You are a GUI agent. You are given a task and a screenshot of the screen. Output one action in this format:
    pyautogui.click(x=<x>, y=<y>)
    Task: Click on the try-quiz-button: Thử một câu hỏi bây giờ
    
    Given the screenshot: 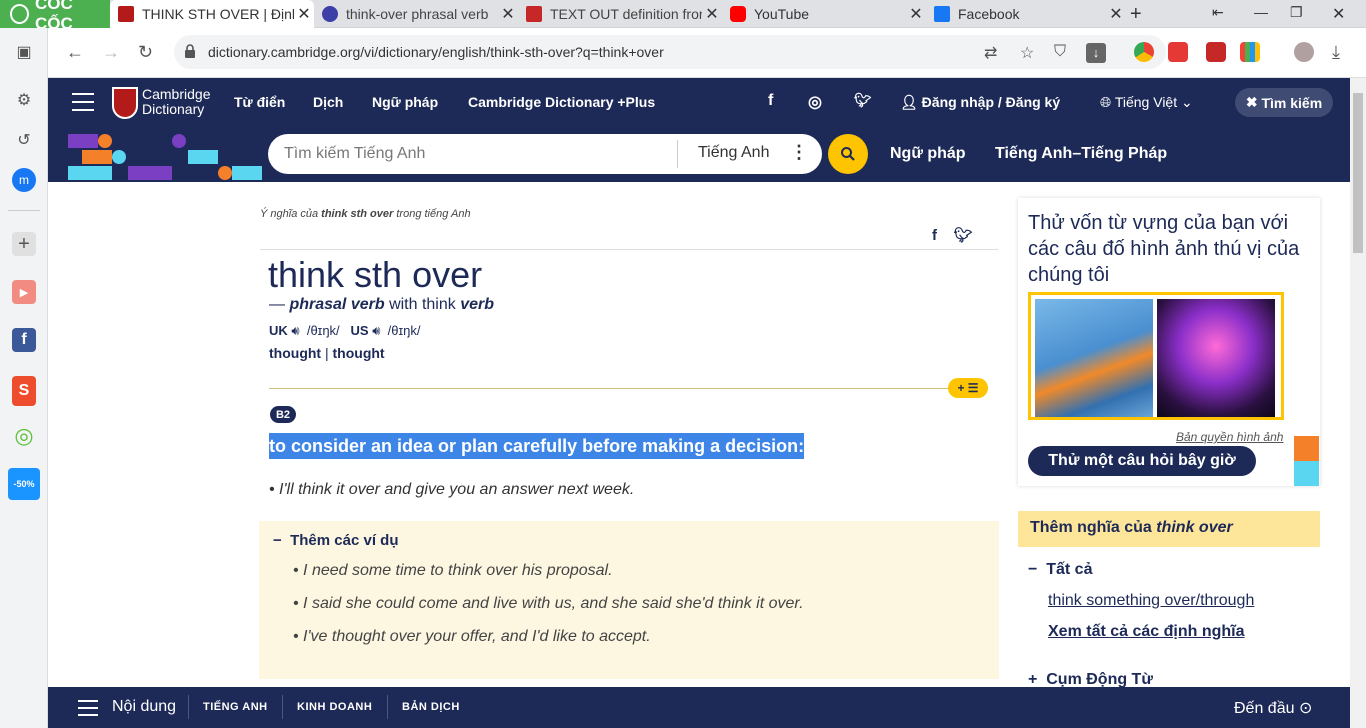 What is the action you would take?
    pyautogui.click(x=1142, y=461)
    